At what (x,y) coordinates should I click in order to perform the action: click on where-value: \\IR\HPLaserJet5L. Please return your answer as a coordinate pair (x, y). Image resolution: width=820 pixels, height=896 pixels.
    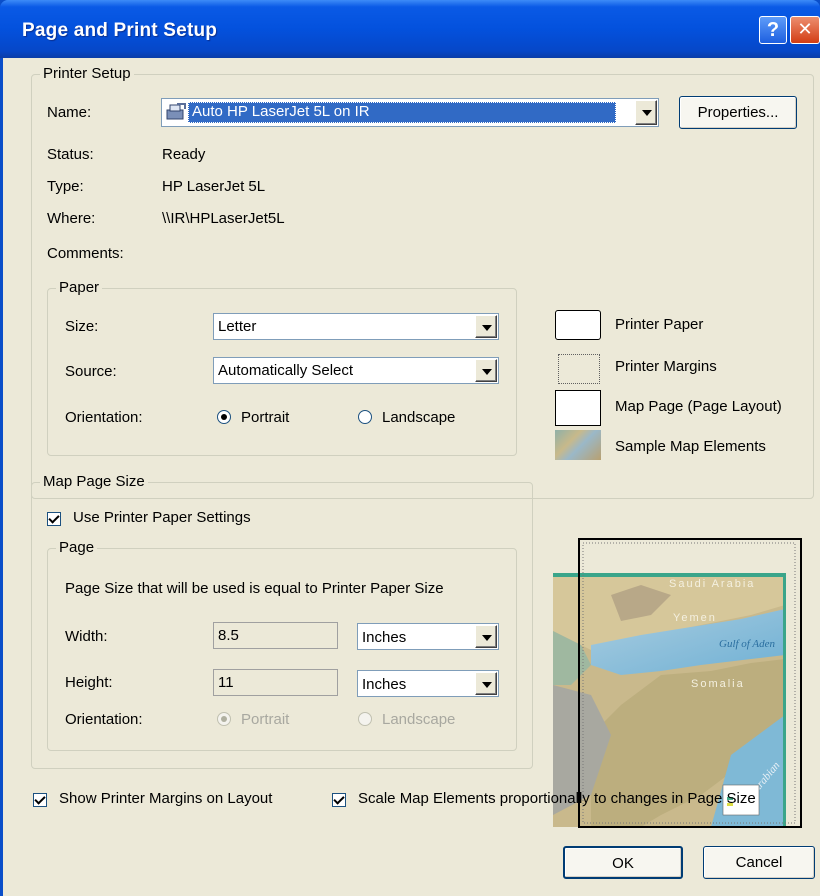
    Looking at the image, I should click on (223, 218).